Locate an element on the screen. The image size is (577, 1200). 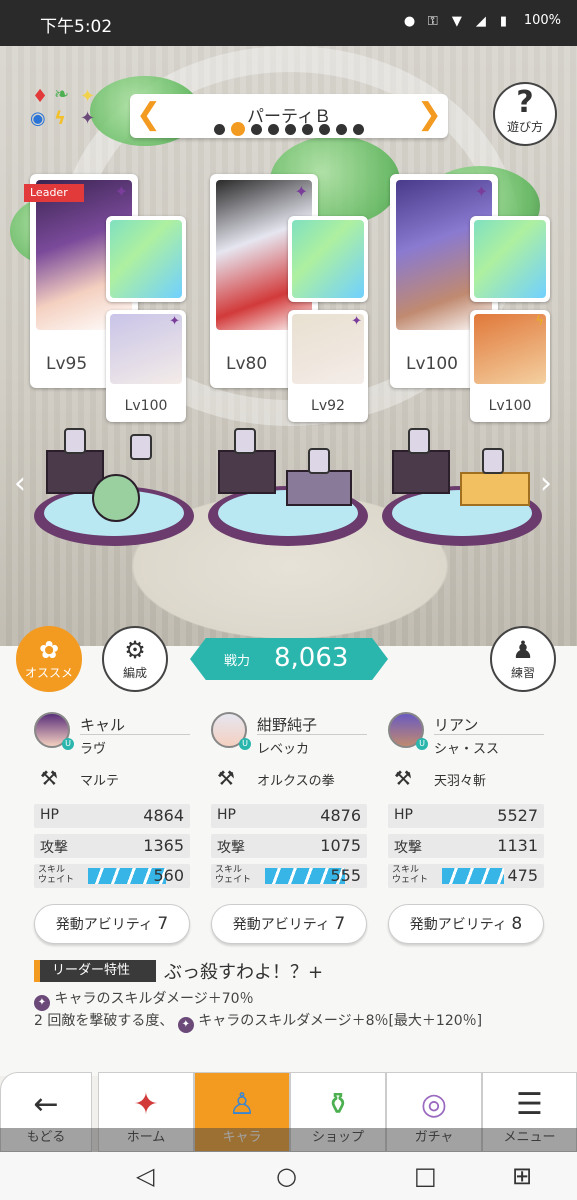
page-dot-active is located at coordinates (237, 129).